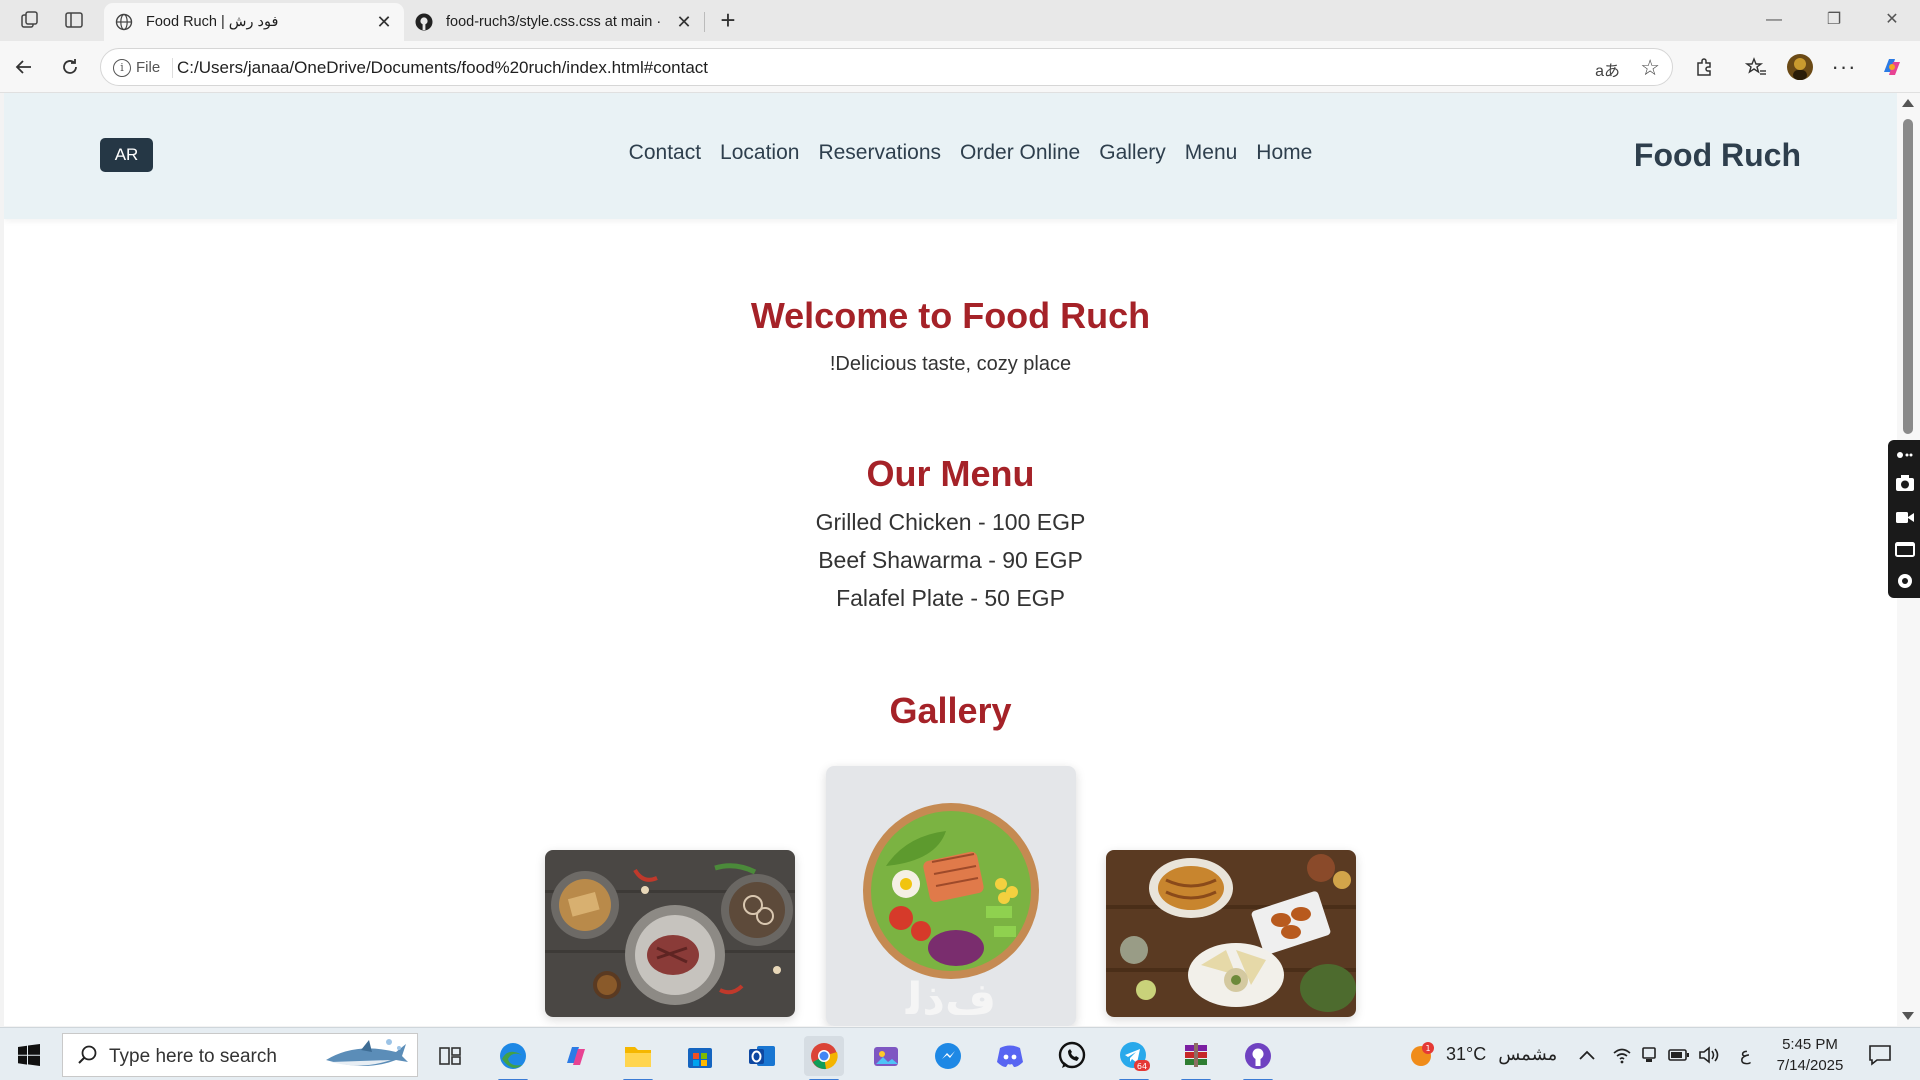  Describe the element at coordinates (576, 1056) in the screenshot. I see `copilot-app-icon` at that location.